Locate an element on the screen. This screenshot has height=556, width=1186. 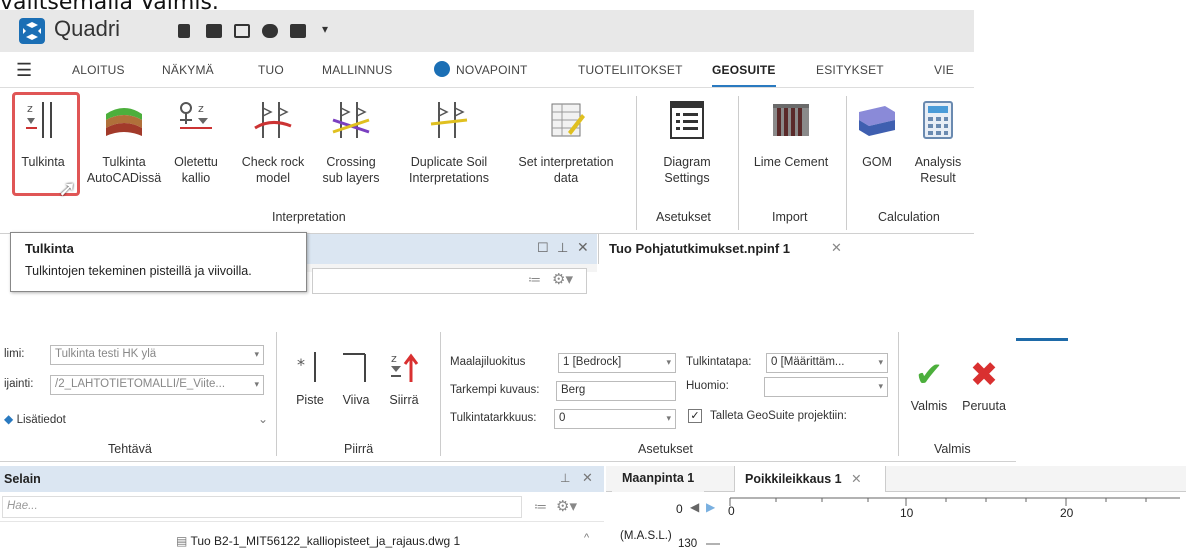
duplicate-soil-label2: Interpretations is located at coordinates (449, 178).